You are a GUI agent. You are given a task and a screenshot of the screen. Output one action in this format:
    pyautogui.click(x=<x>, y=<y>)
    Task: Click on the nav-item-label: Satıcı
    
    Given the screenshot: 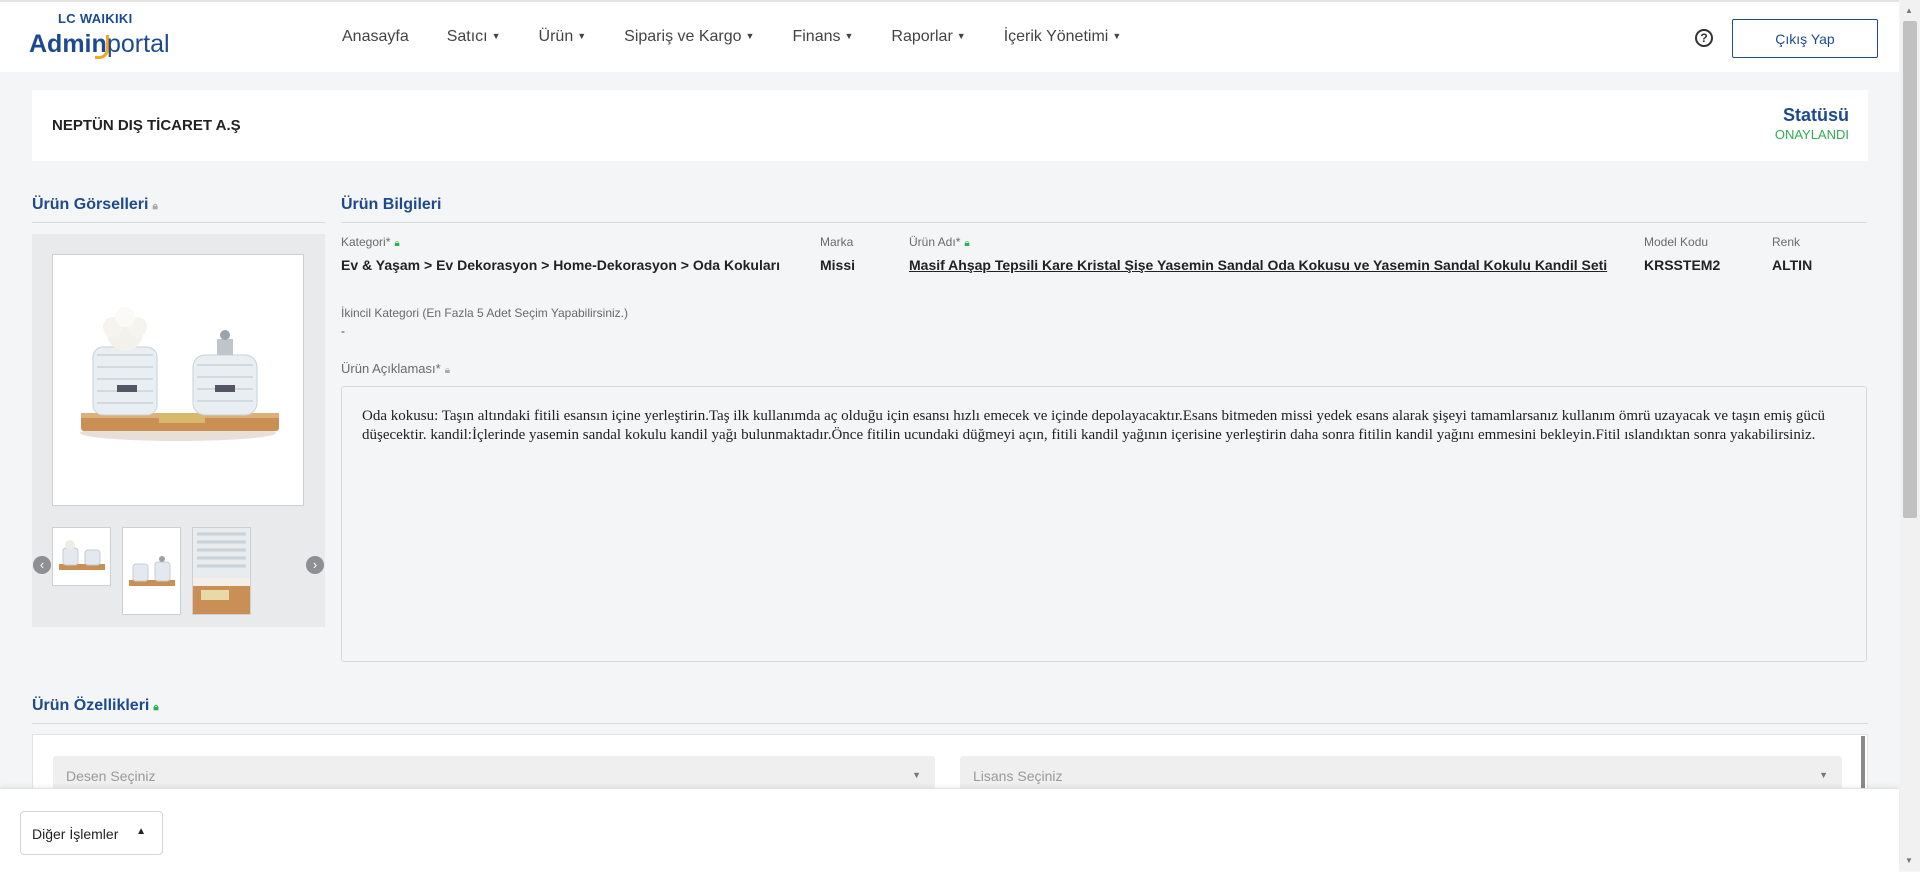 What is the action you would take?
    pyautogui.click(x=467, y=36)
    